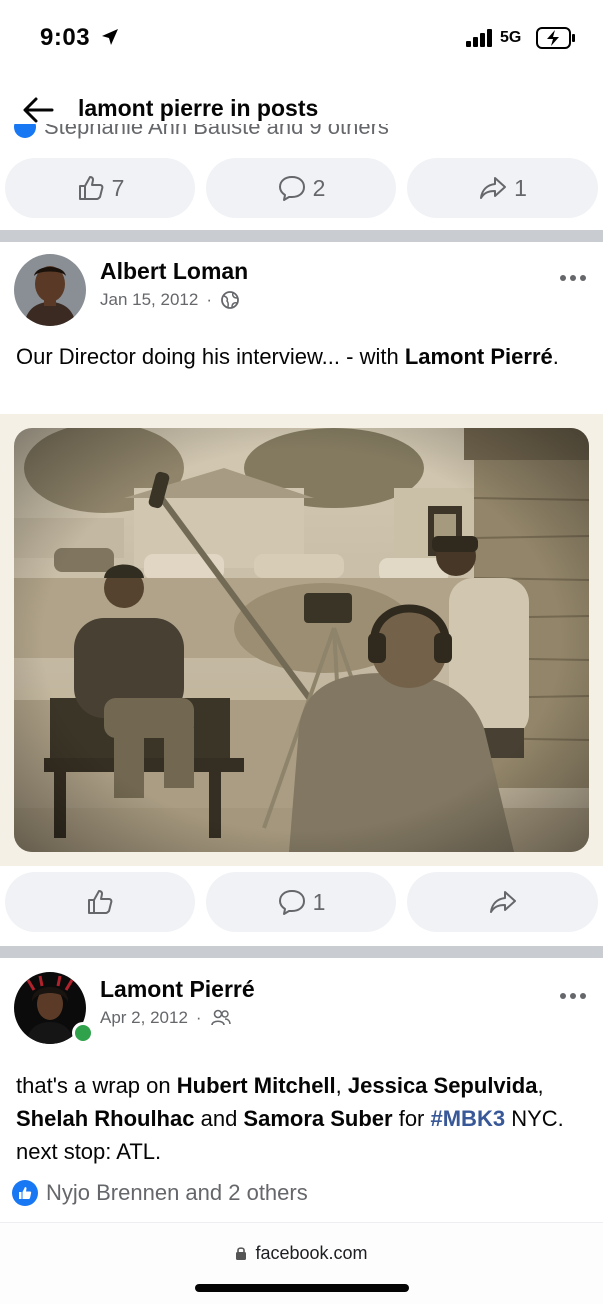  What do you see at coordinates (555, 356) in the screenshot?
I see `post-text-end: .` at bounding box center [555, 356].